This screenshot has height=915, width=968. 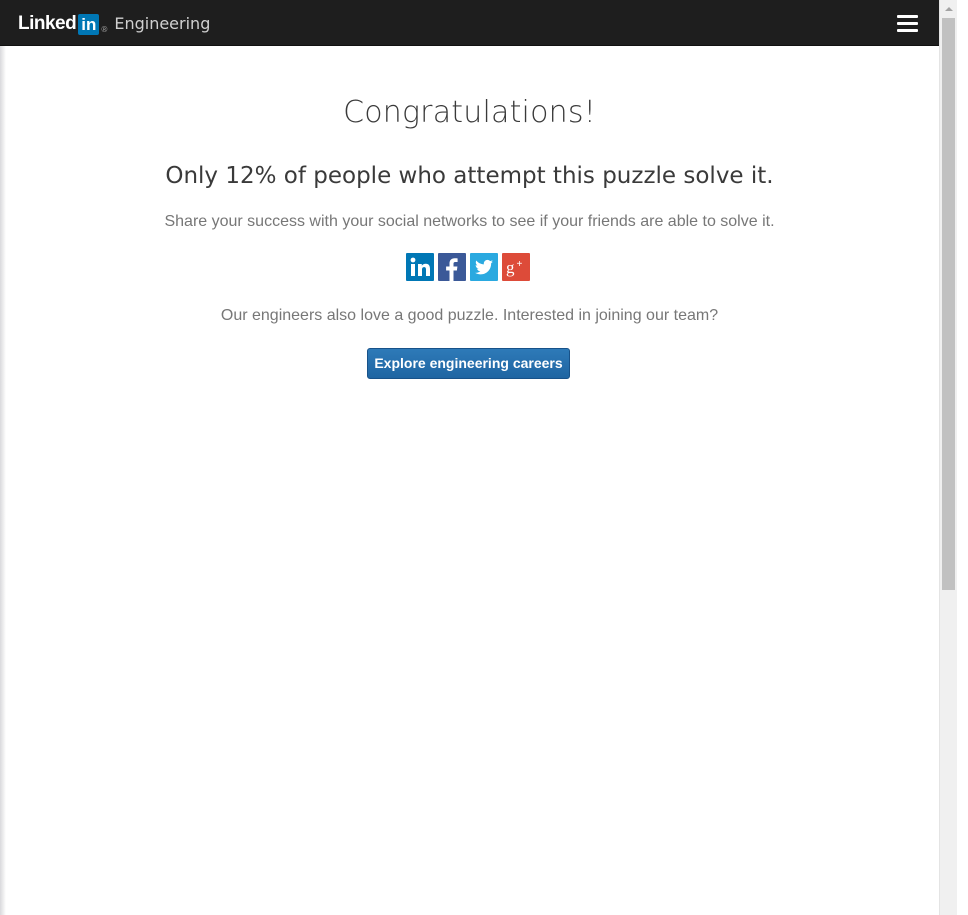 What do you see at coordinates (484, 267) in the screenshot?
I see `twitter-icon` at bounding box center [484, 267].